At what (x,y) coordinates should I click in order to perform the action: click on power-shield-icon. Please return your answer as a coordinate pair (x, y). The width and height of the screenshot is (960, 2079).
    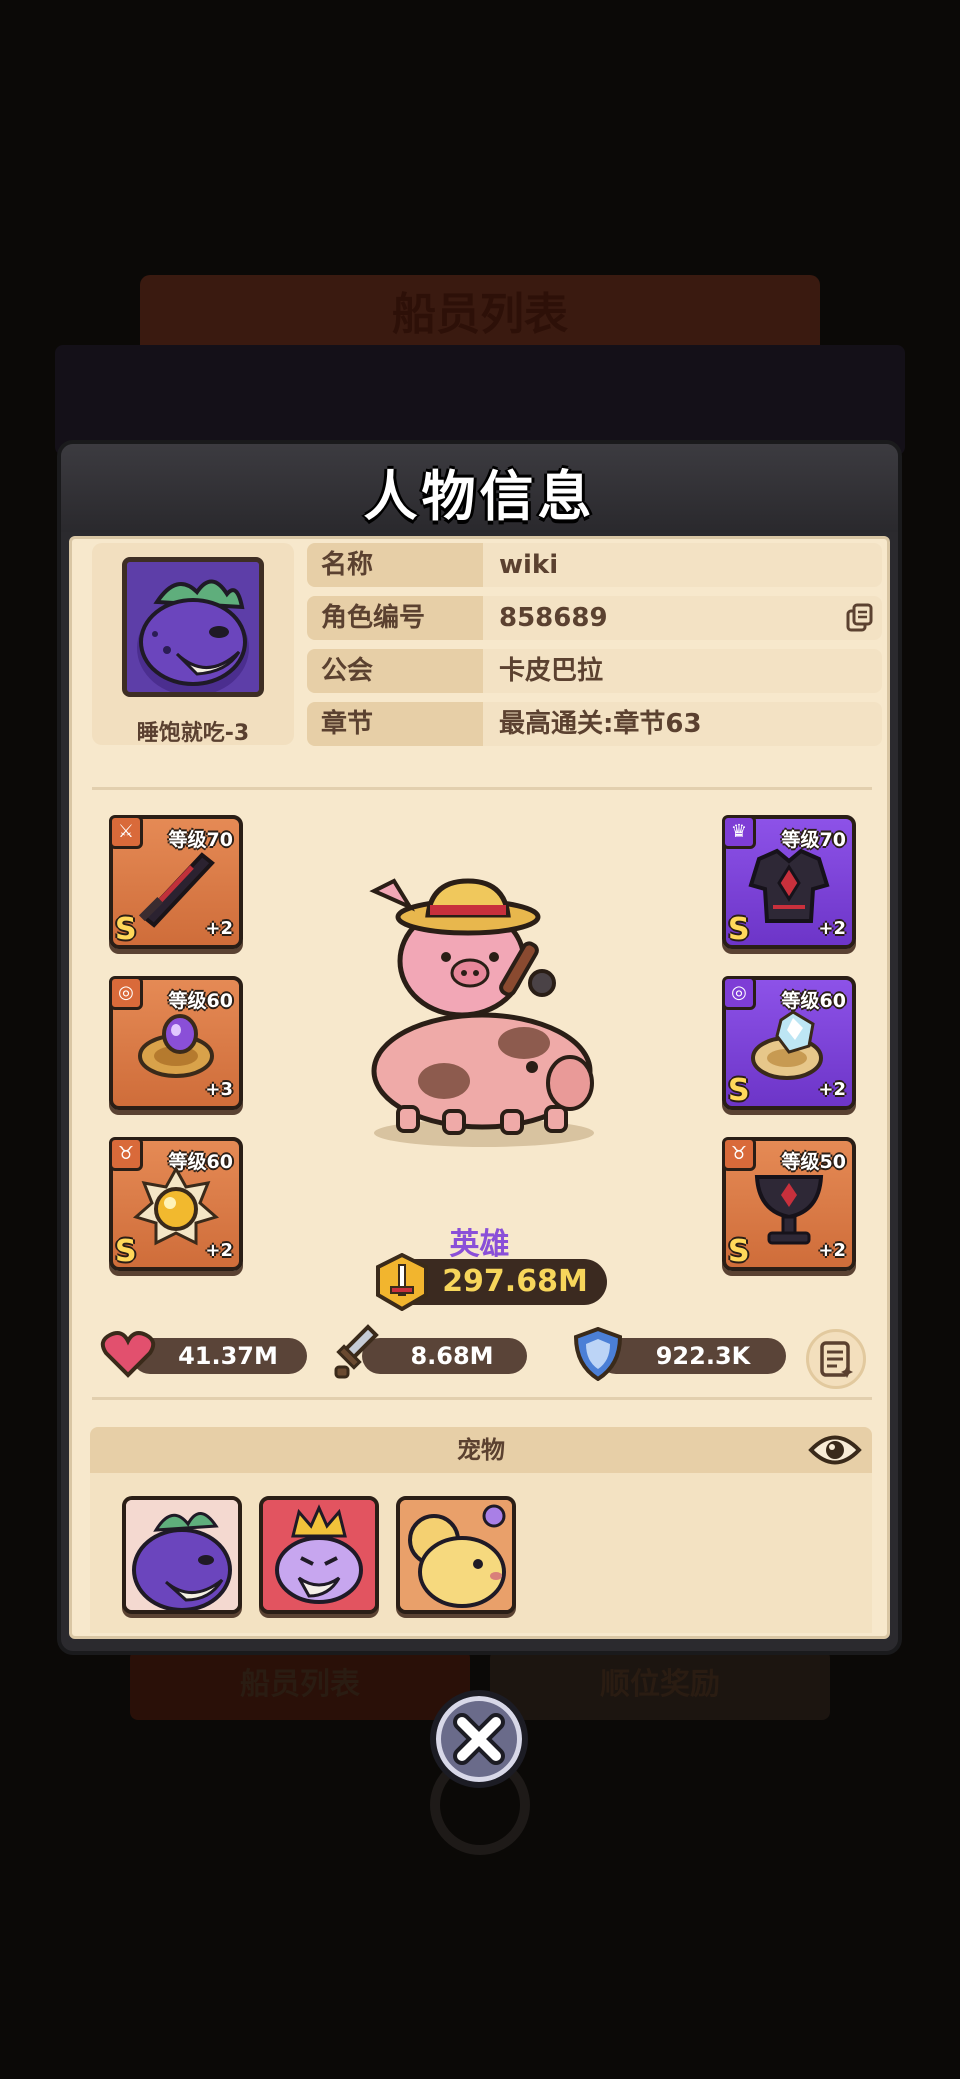
    Looking at the image, I should click on (402, 1282).